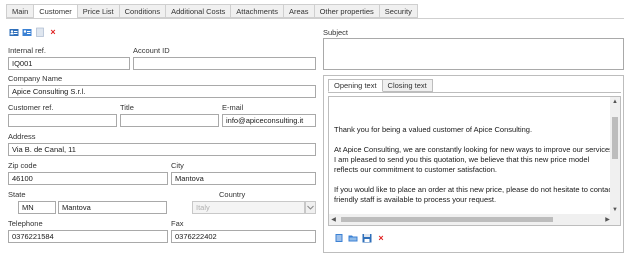  What do you see at coordinates (243, 236) in the screenshot?
I see `fax-input: 0376222402` at bounding box center [243, 236].